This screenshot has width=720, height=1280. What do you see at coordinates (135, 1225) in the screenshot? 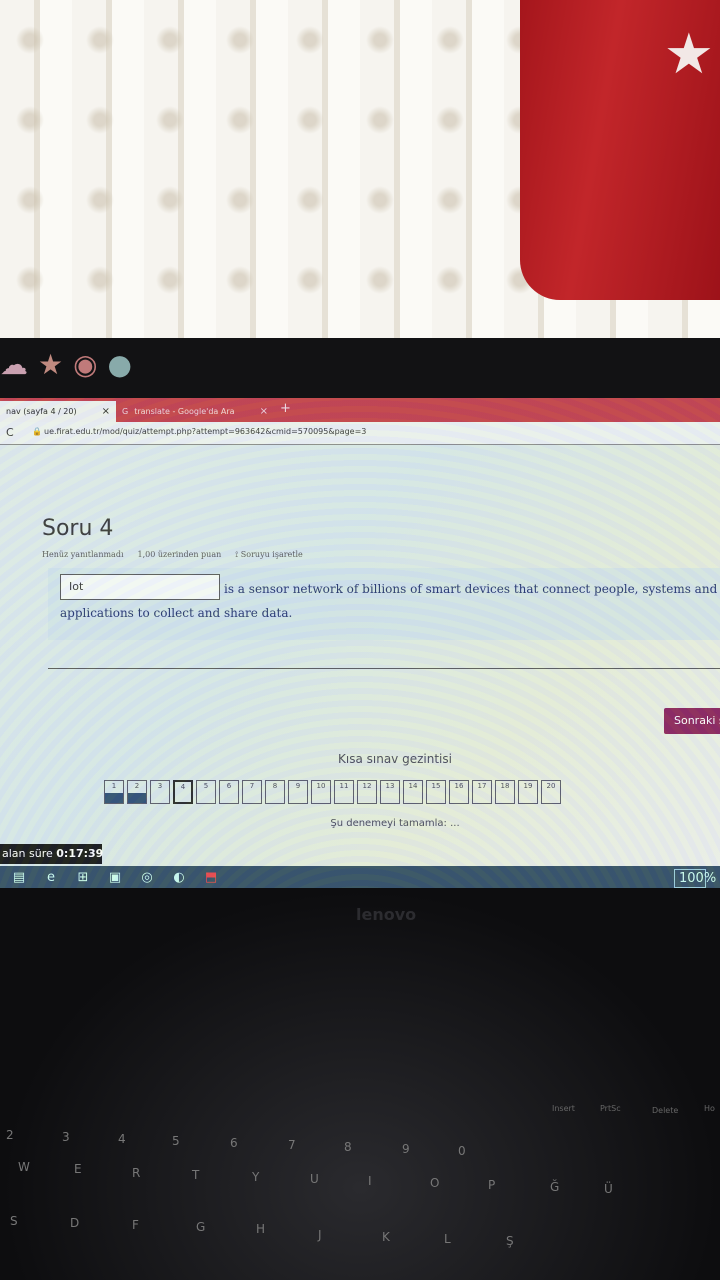
I see `keyboard-key: F` at bounding box center [135, 1225].